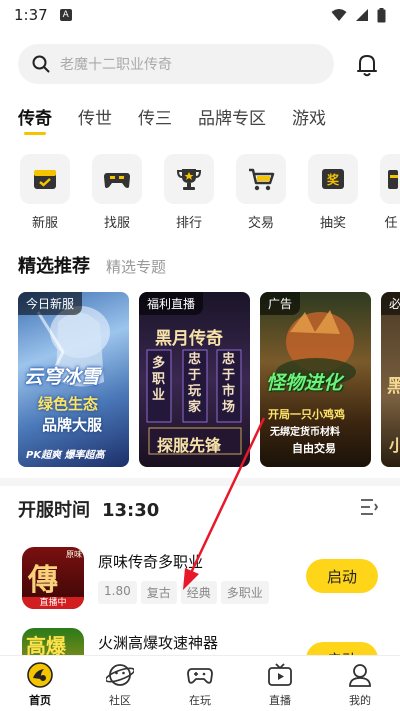  I want to click on profile-icon, so click(360, 675).